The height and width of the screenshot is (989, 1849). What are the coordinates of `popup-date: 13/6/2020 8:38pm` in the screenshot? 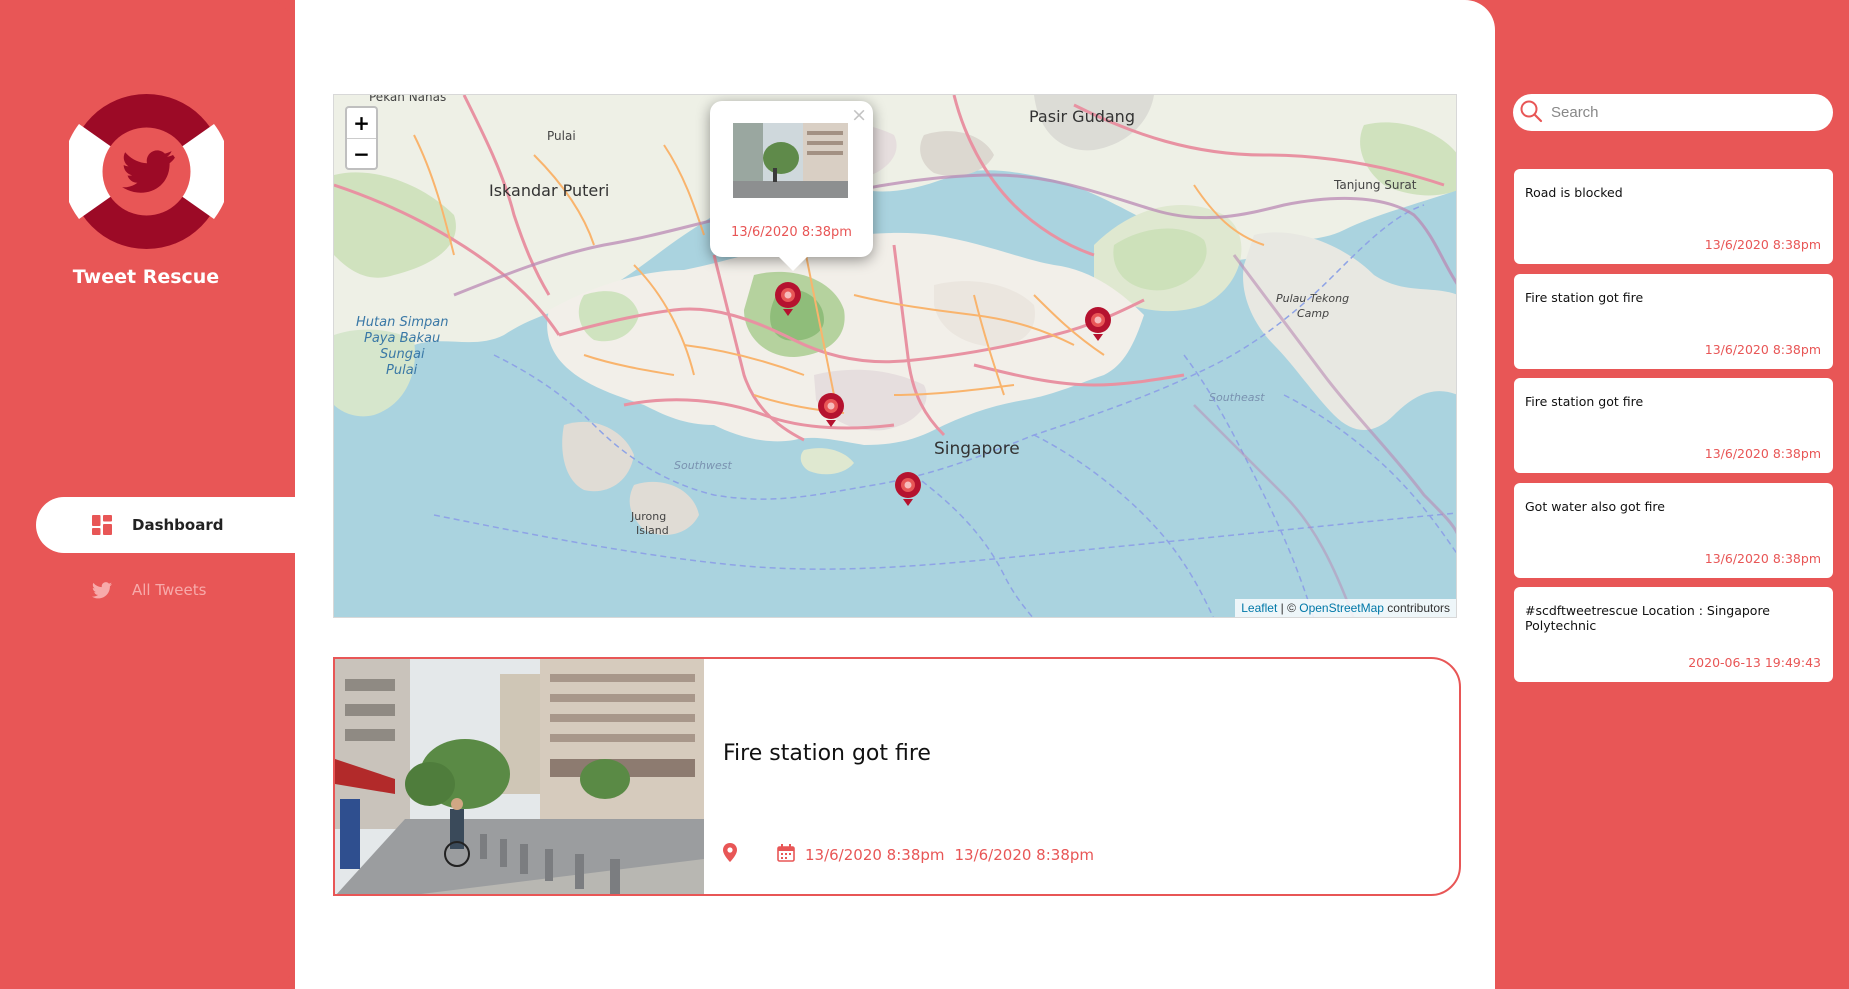 It's located at (791, 232).